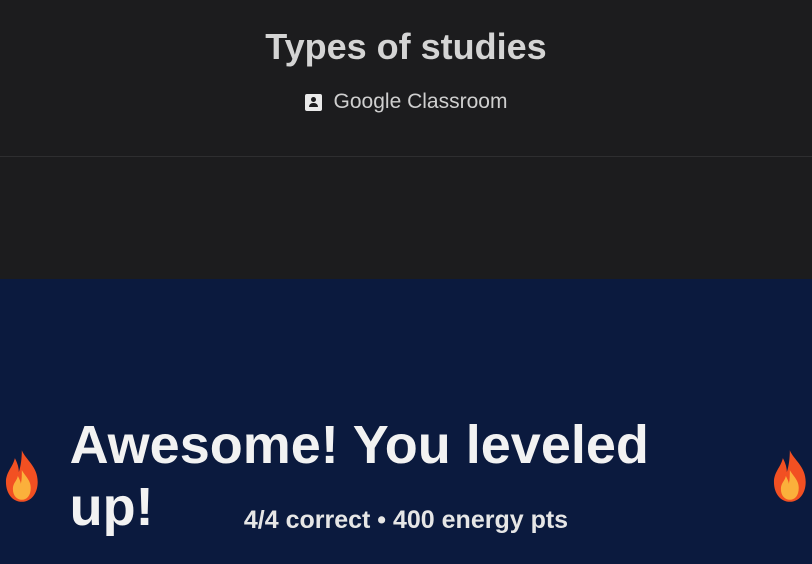 This screenshot has width=812, height=564. I want to click on score-summary: 4/4 correct • 400 energy pts, so click(406, 520).